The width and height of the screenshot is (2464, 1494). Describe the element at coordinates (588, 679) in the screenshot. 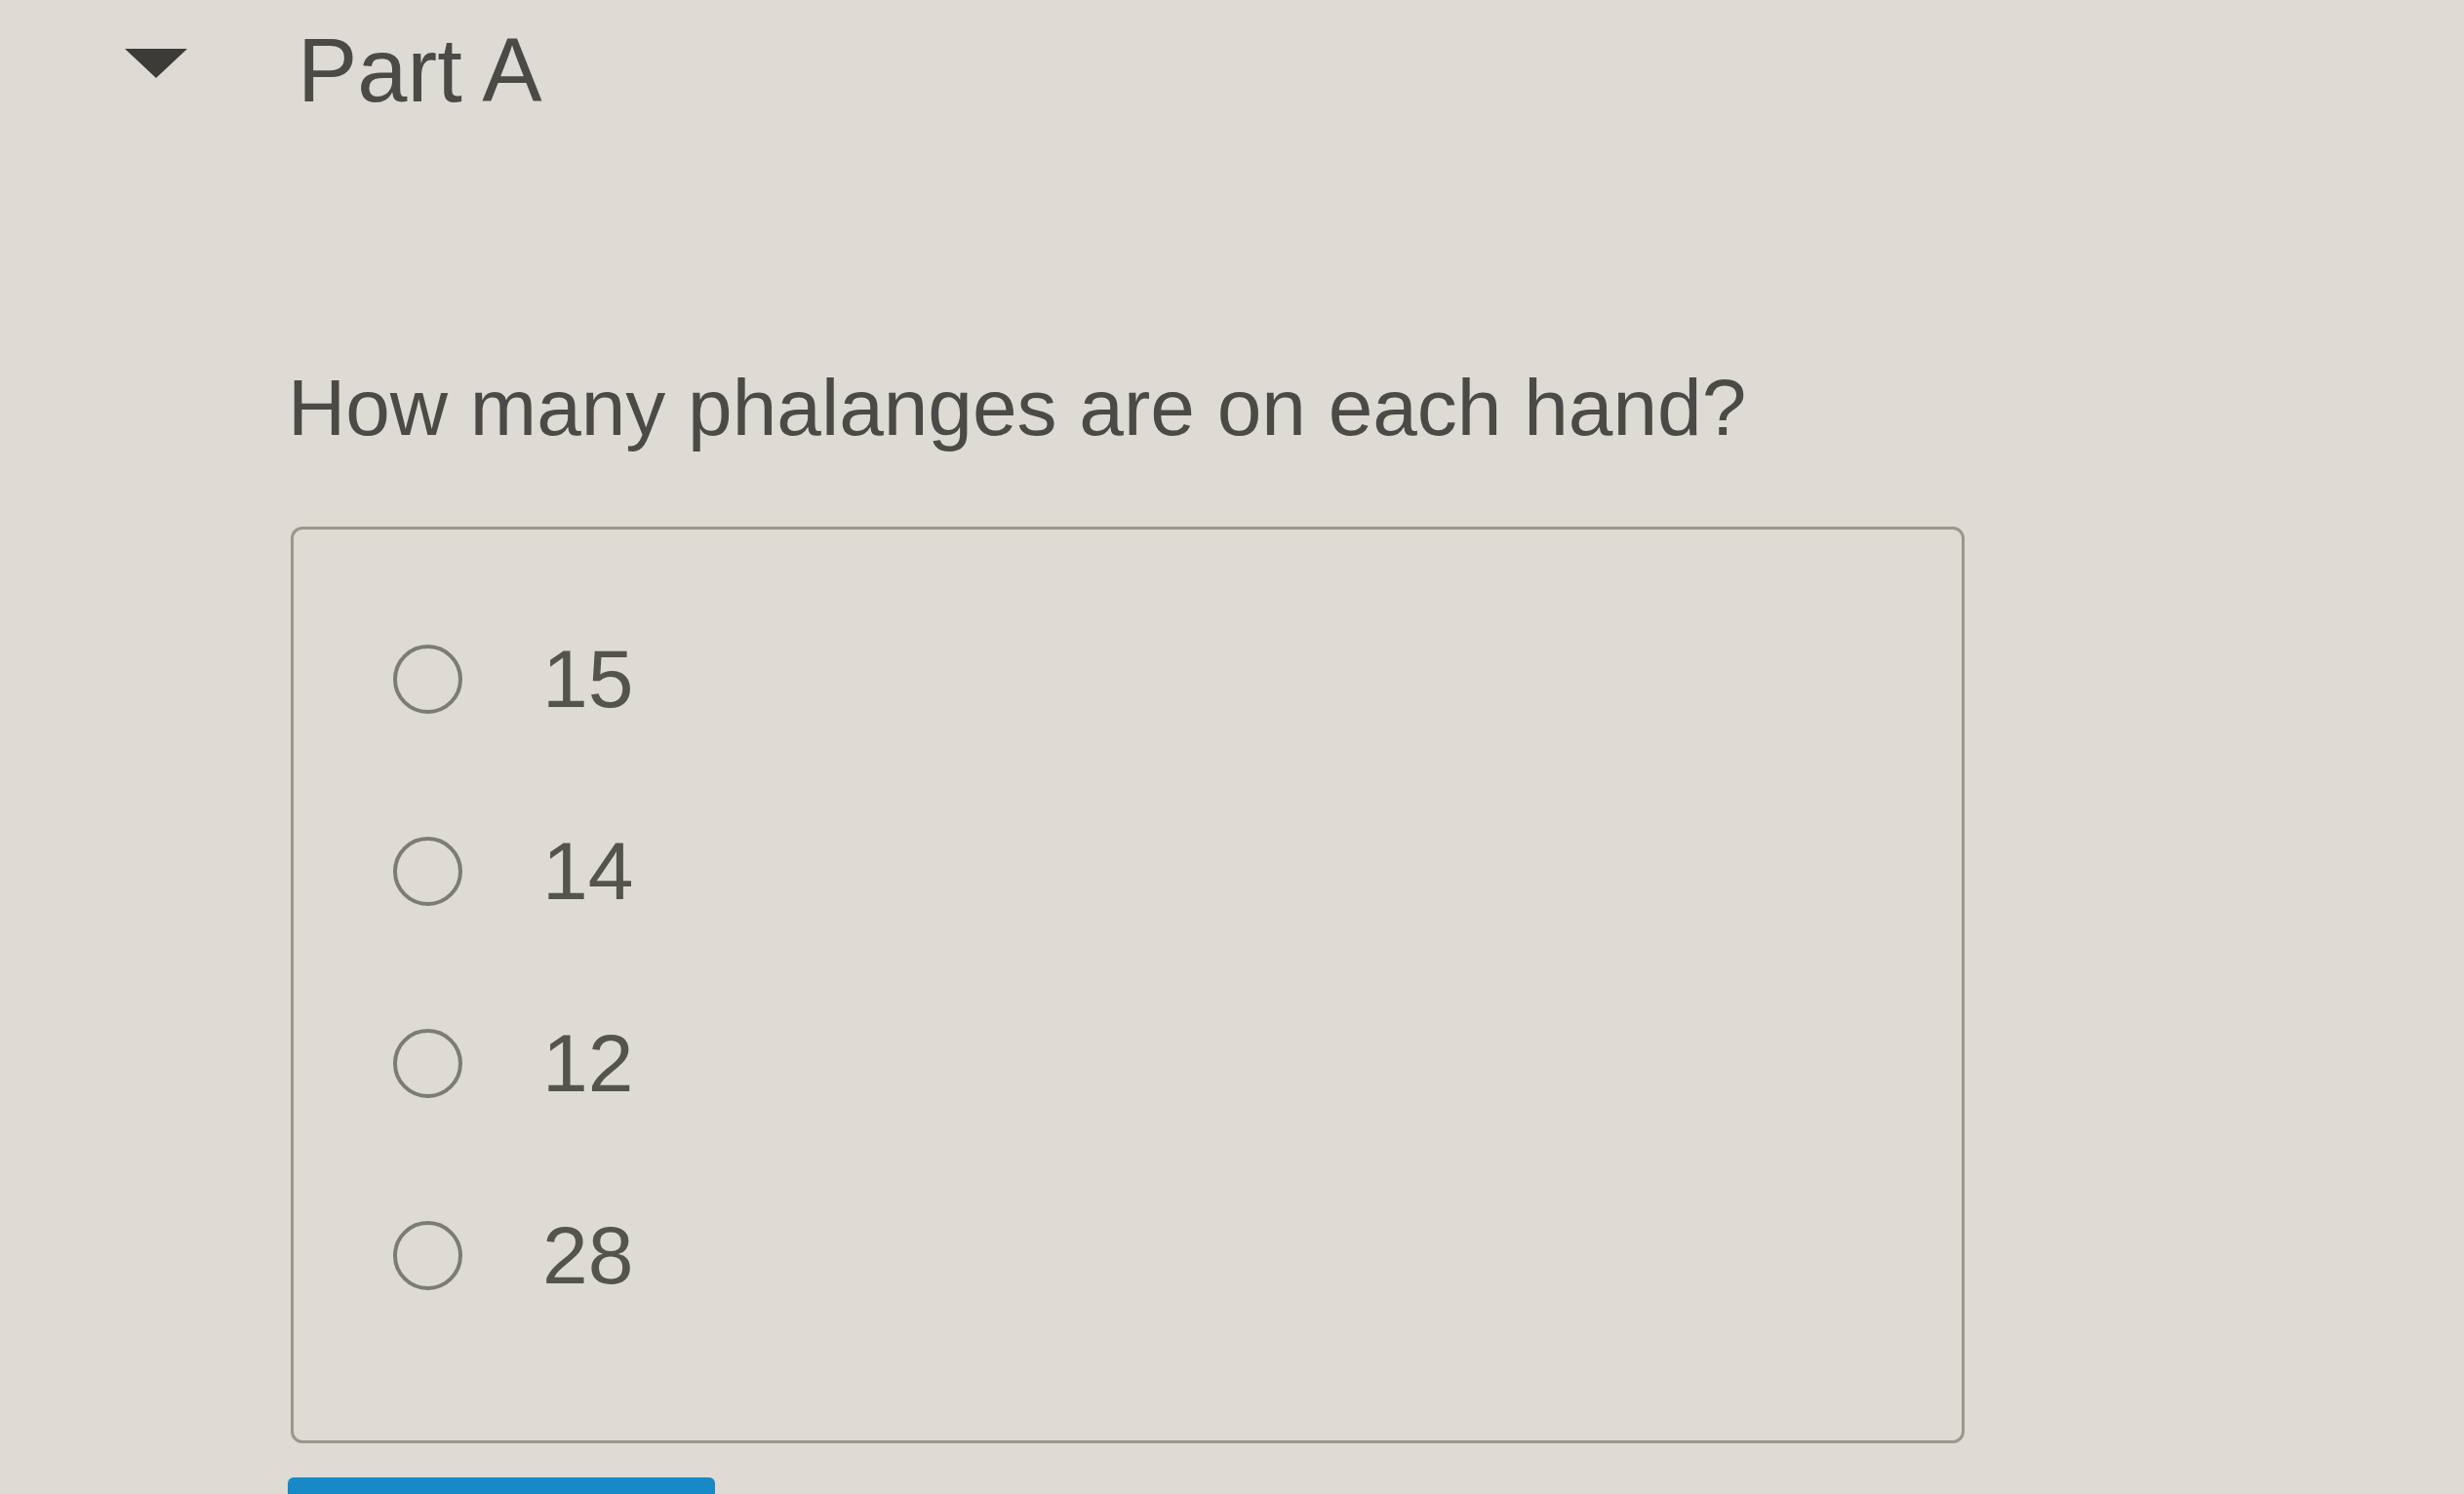

I see `option-label: 15` at that location.